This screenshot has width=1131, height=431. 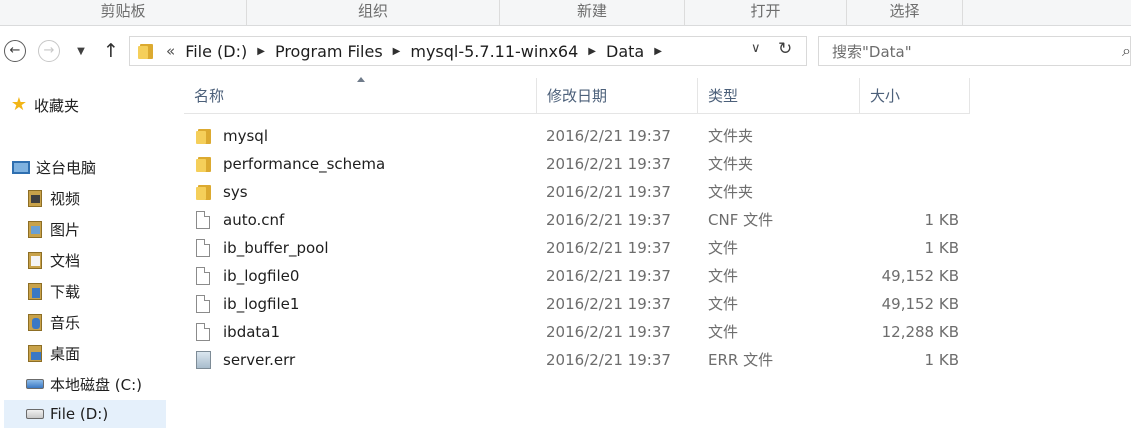 I want to click on sidebar-item-file-d: File (D:), so click(x=85, y=414).